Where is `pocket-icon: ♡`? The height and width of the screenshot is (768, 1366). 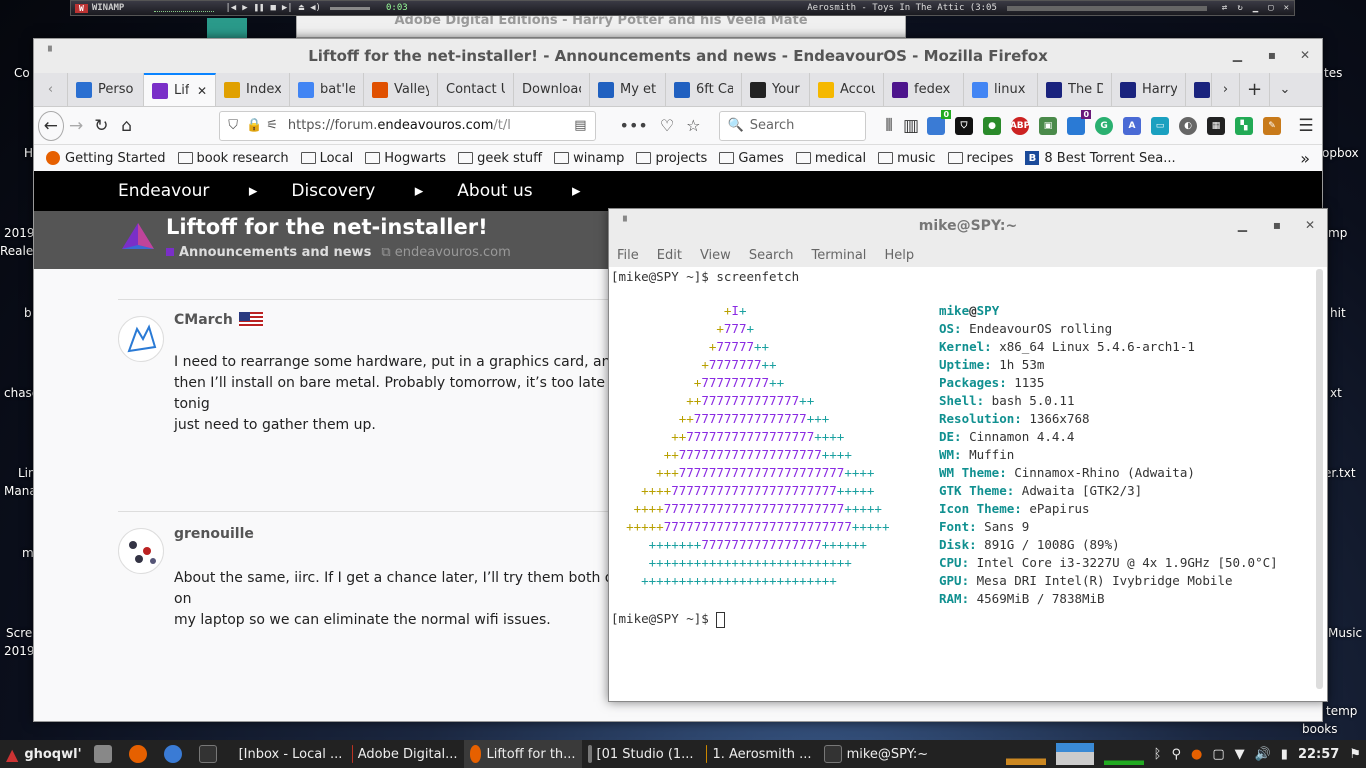 pocket-icon: ♡ is located at coordinates (667, 125).